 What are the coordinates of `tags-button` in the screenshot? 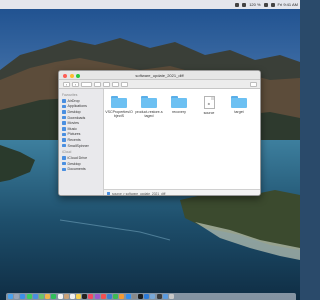 It's located at (115, 84).